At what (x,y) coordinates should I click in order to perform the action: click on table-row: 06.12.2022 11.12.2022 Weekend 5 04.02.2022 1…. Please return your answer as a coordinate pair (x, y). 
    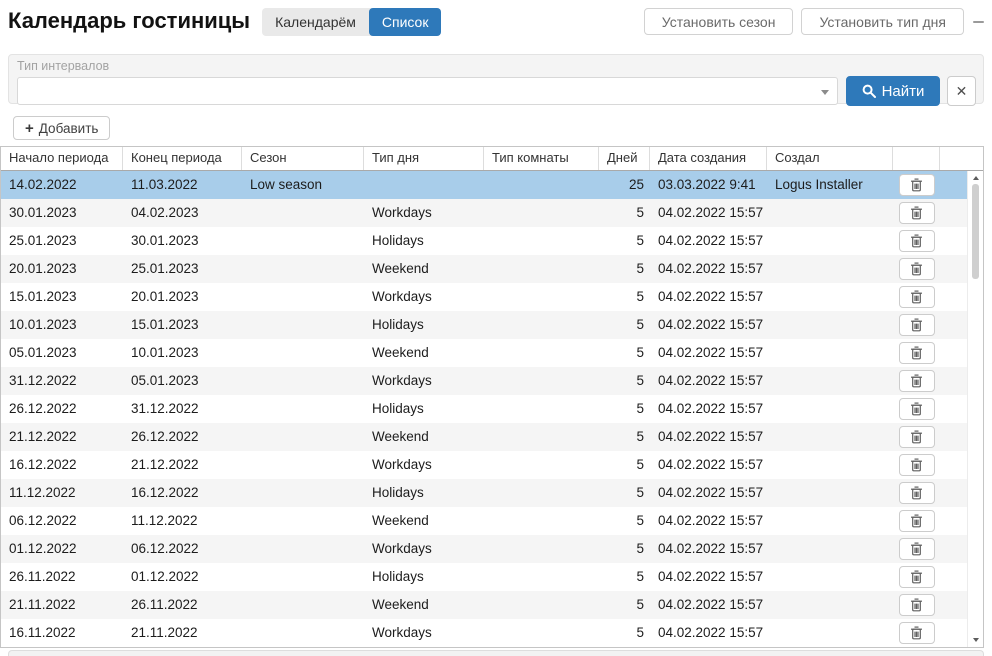
    Looking at the image, I should click on (492, 521).